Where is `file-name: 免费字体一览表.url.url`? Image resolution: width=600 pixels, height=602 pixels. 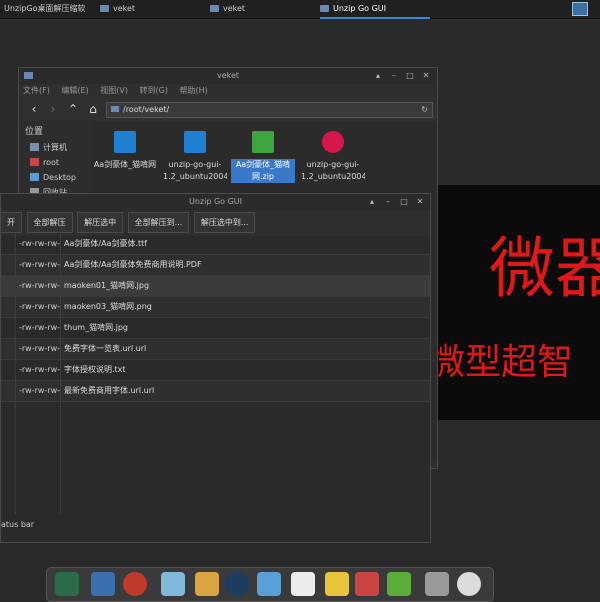
file-name: 免费字体一览表.url.url is located at coordinates (105, 348).